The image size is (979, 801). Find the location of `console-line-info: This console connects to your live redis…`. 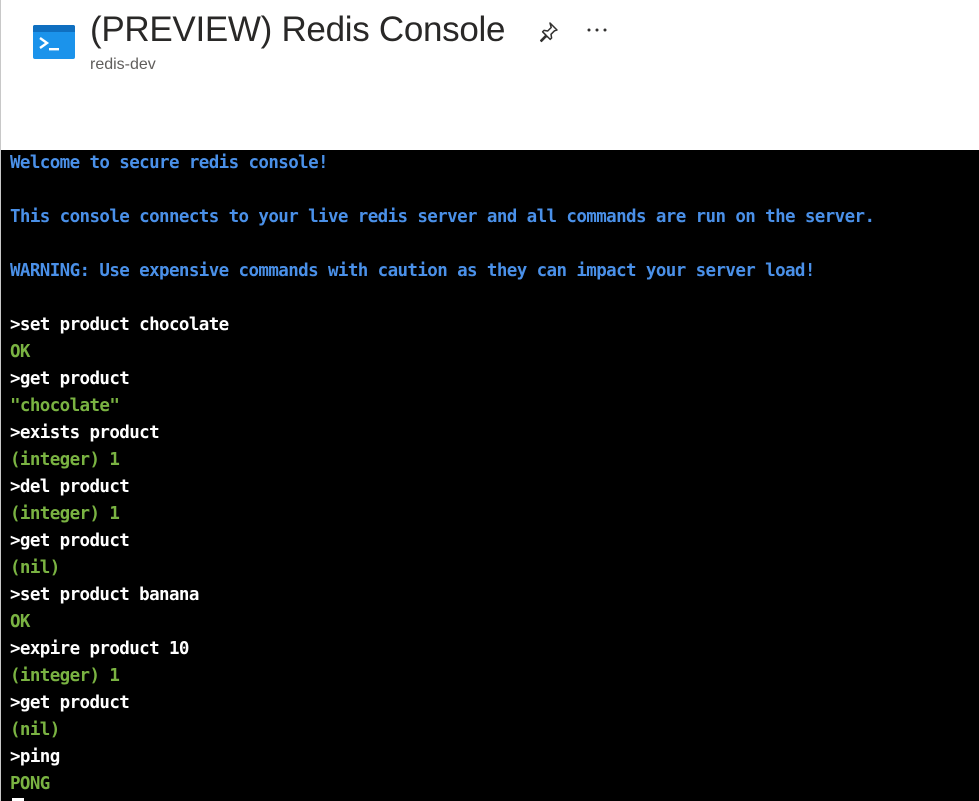

console-line-info: This console connects to your live redis… is located at coordinates (442, 217).